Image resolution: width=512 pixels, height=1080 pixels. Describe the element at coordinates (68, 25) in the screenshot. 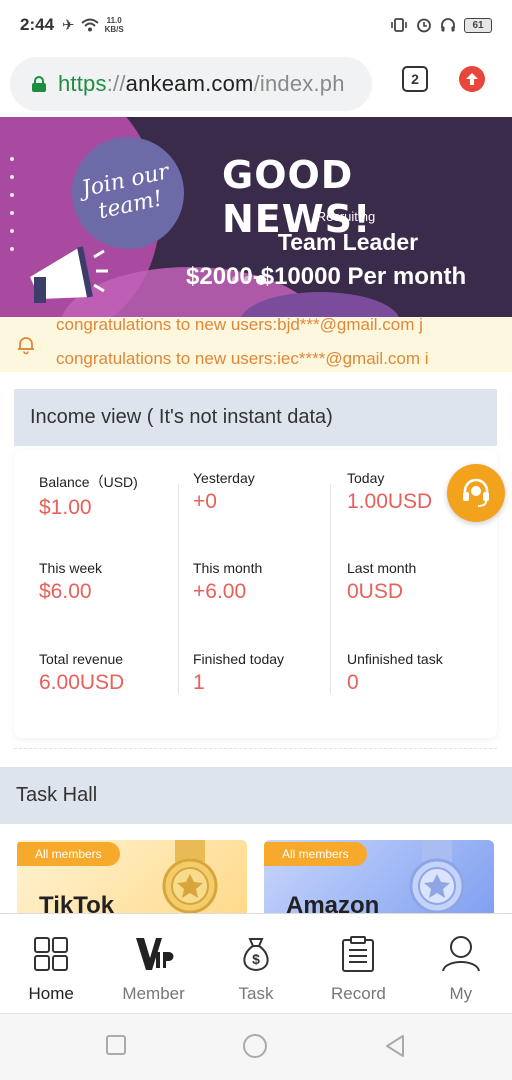

I see `airplane-icon: ✈` at that location.